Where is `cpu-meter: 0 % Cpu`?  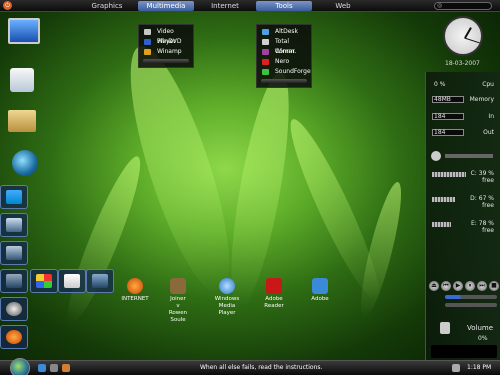
cpu-meter: 0 % Cpu is located at coordinates (463, 84).